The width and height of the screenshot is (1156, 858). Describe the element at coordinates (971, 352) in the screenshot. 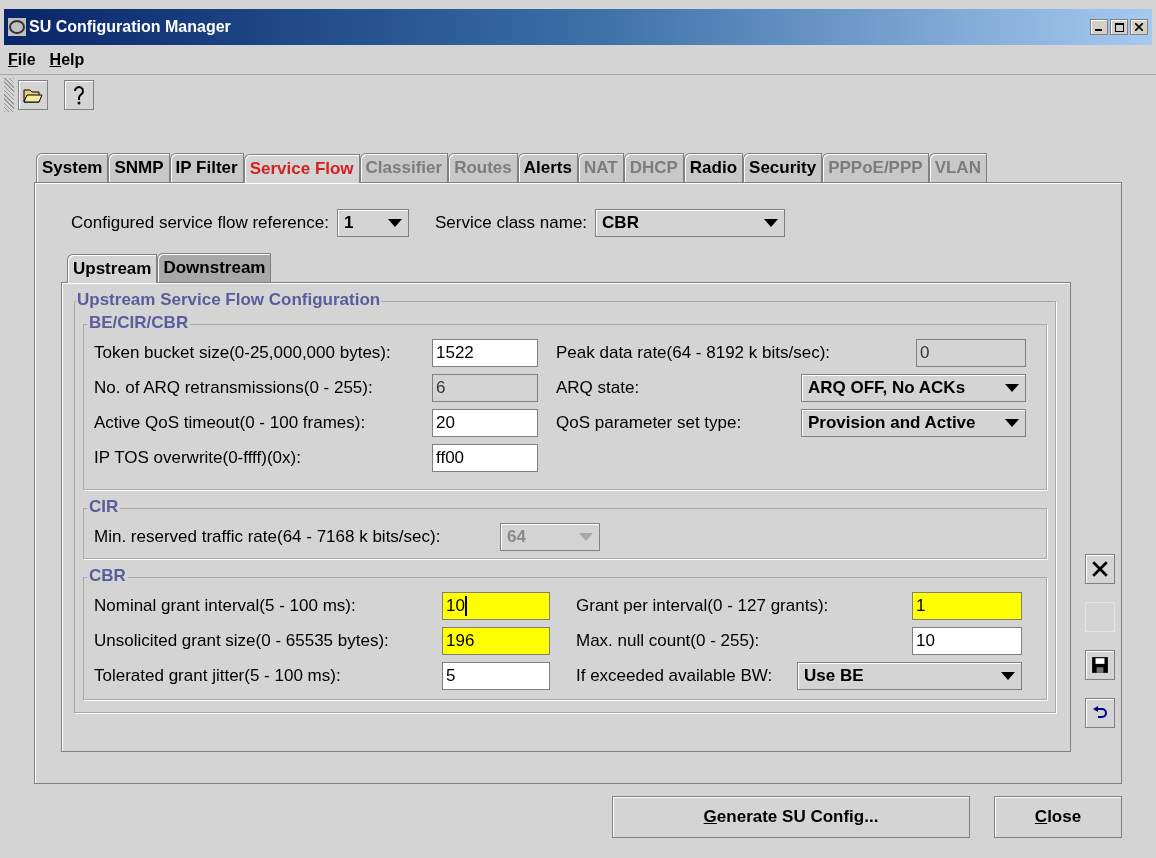

I see `input-field: 0` at that location.